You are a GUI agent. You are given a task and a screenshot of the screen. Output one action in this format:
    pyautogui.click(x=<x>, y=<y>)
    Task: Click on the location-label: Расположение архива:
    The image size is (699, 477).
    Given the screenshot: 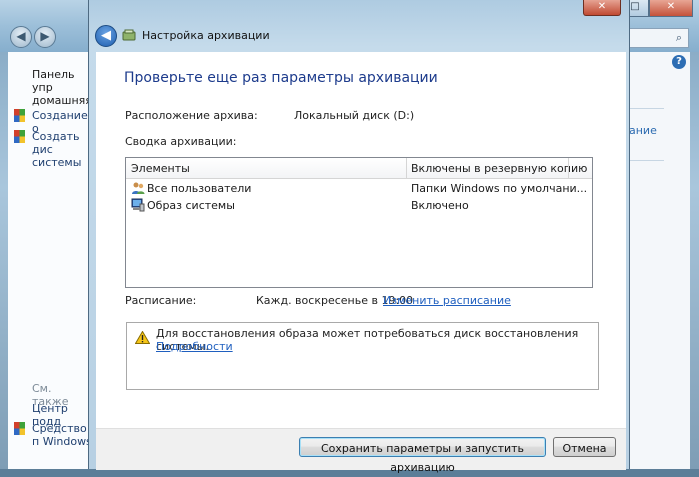 What is the action you would take?
    pyautogui.click(x=191, y=115)
    